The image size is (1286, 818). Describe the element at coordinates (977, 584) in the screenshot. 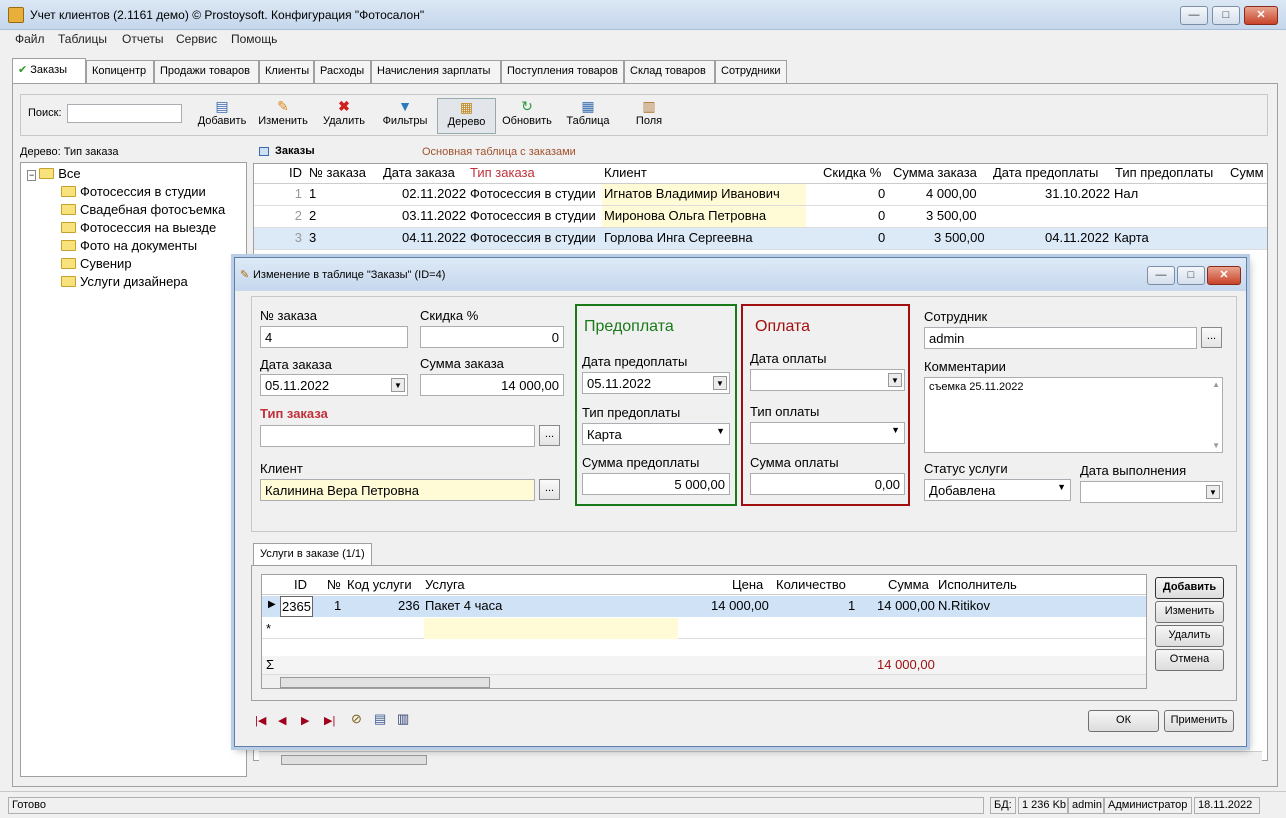

I see `col-header: Исполнитель` at that location.